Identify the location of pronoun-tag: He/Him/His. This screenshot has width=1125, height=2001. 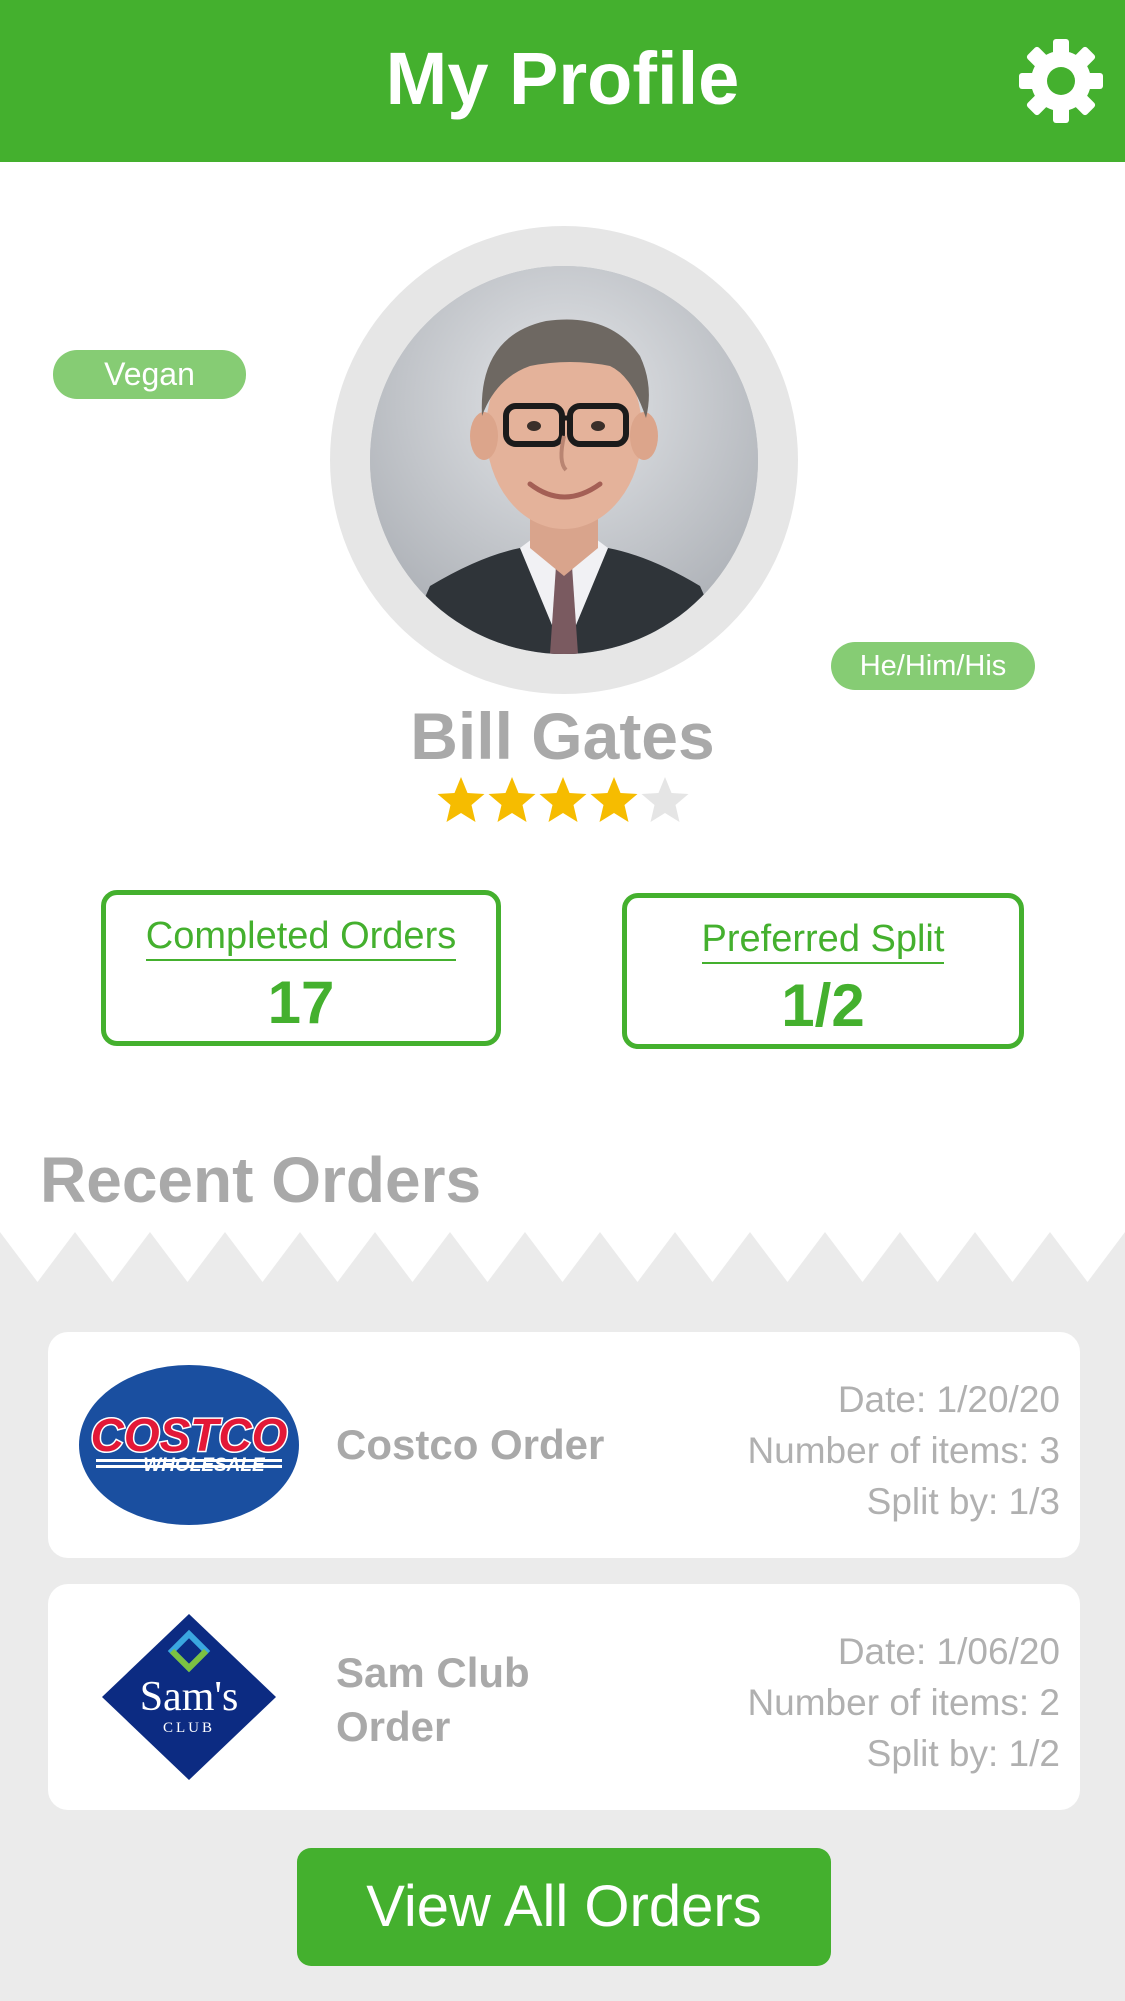
(933, 666).